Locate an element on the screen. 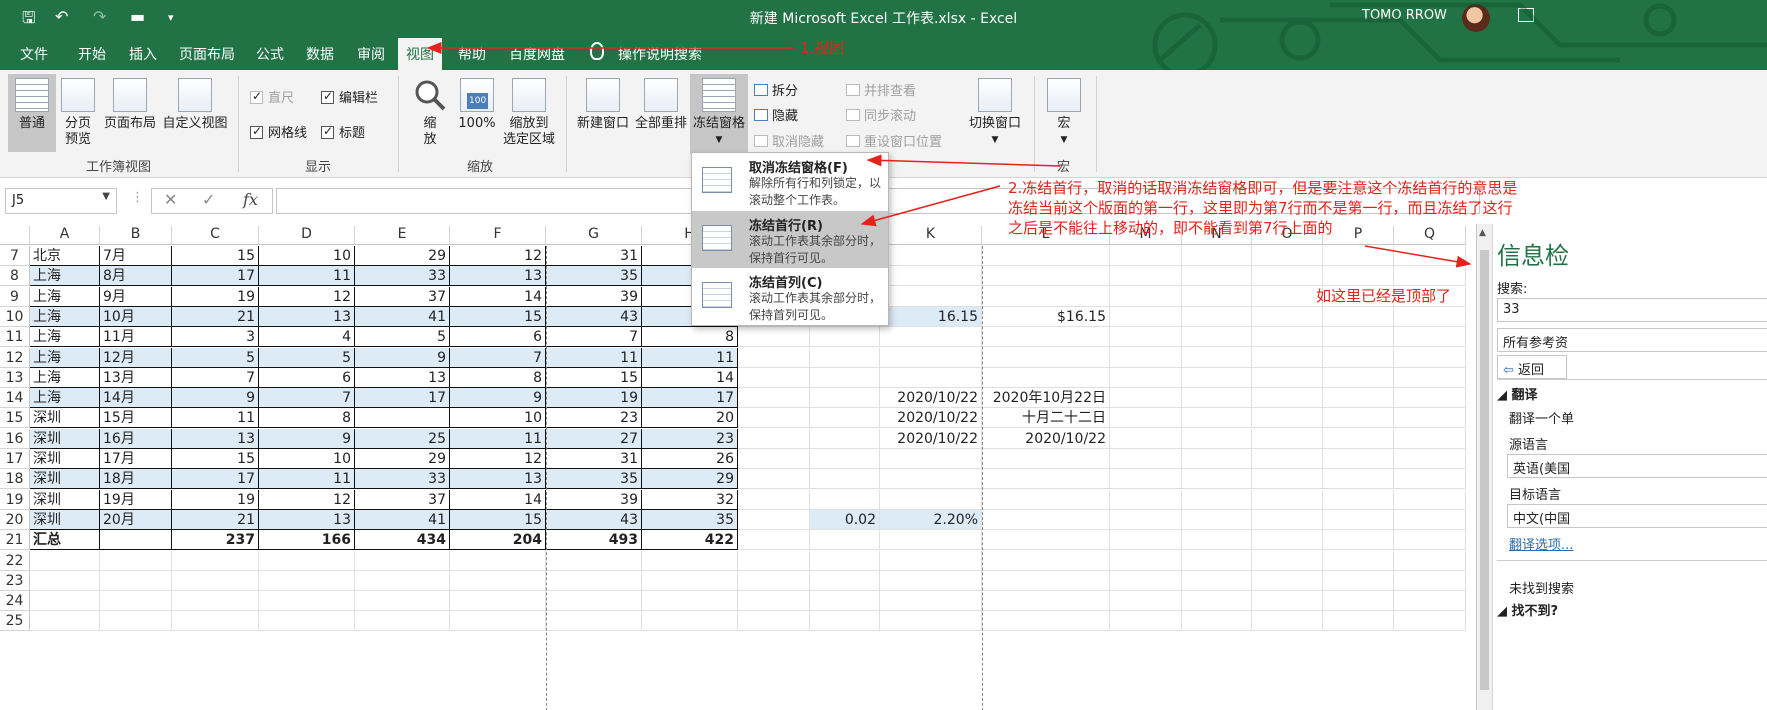 Image resolution: width=1767 pixels, height=710 pixels. table-cell: 166 is located at coordinates (307, 540).